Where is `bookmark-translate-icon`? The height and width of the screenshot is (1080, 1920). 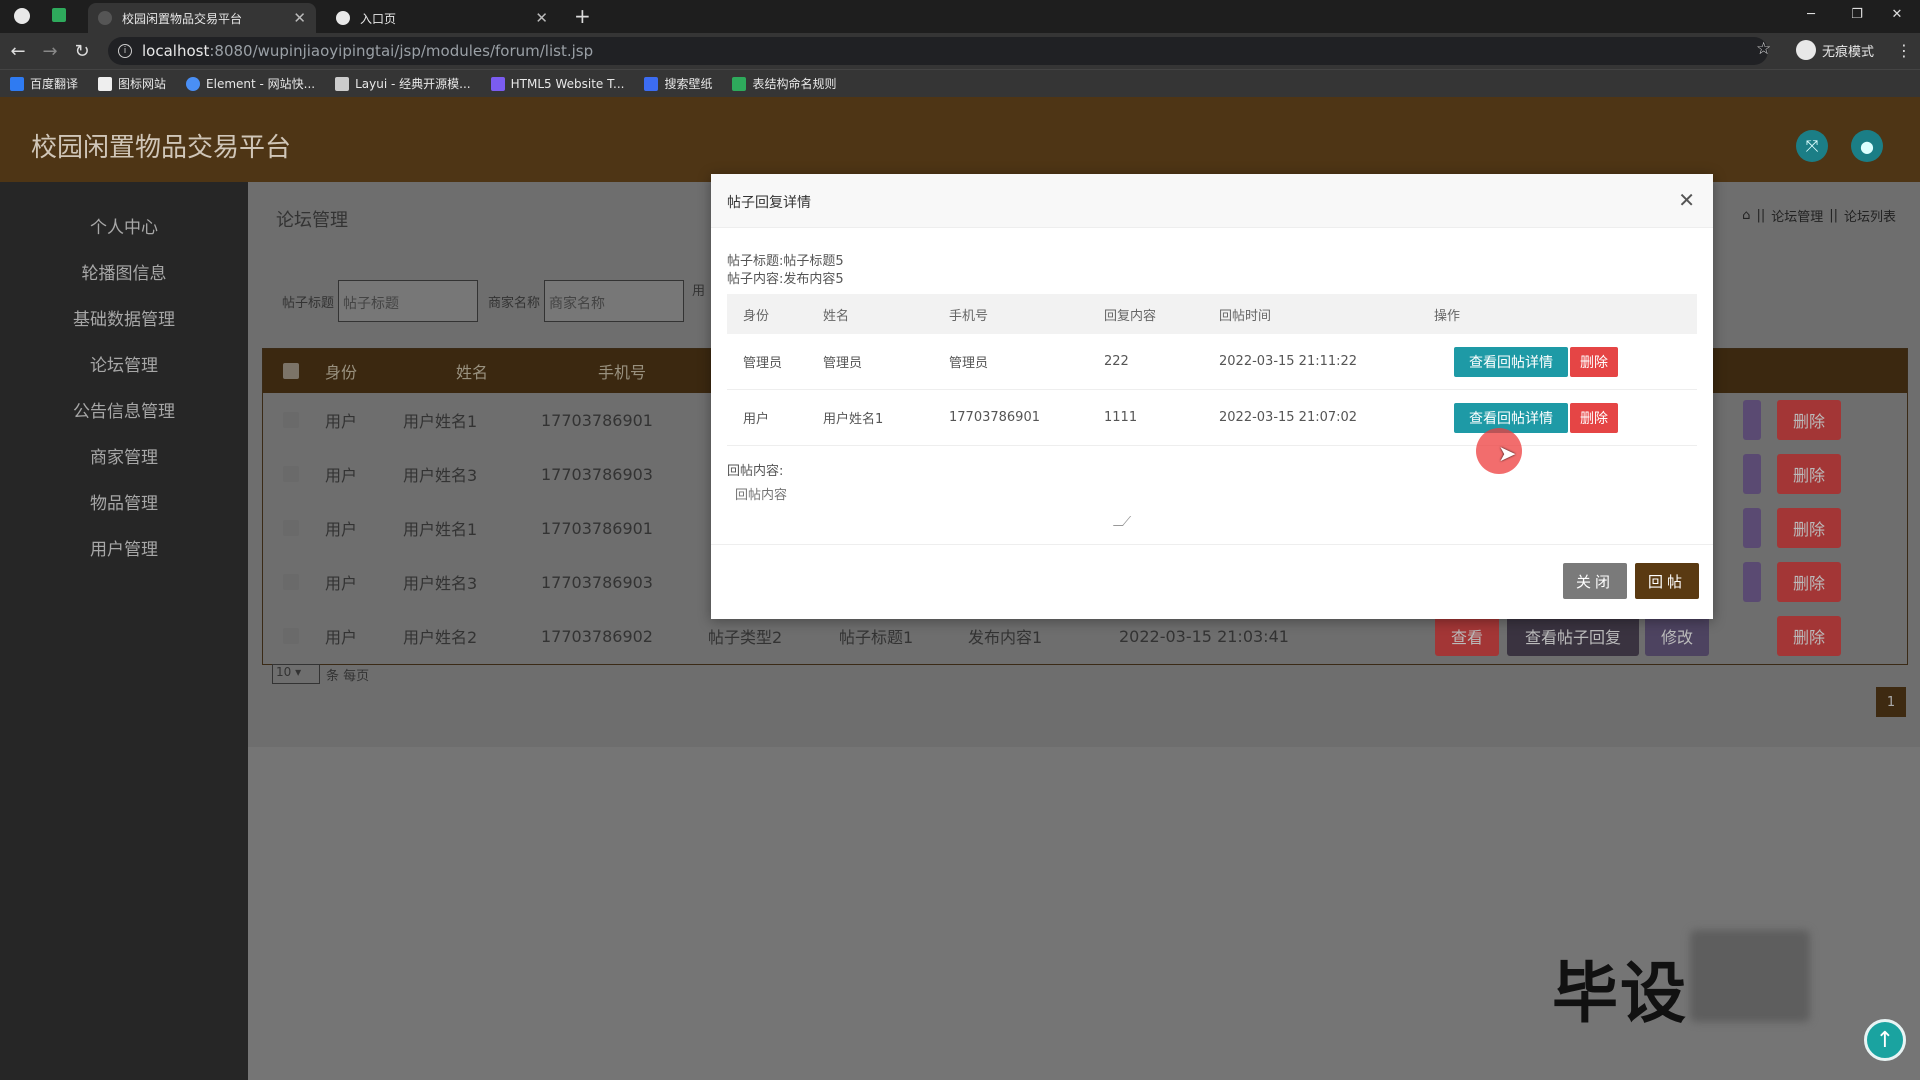 bookmark-translate-icon is located at coordinates (17, 83).